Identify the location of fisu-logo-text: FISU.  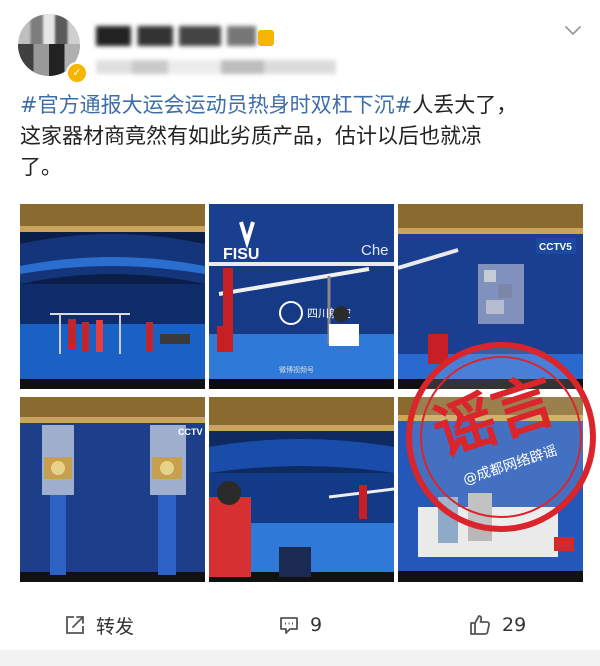
(241, 254).